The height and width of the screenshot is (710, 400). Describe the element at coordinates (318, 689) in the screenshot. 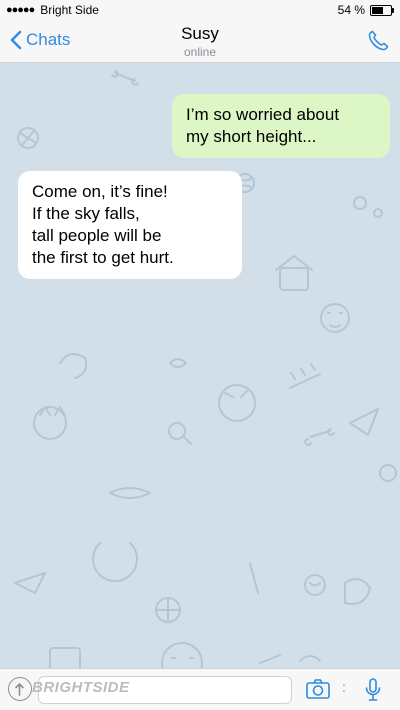

I see `camera-icon` at that location.